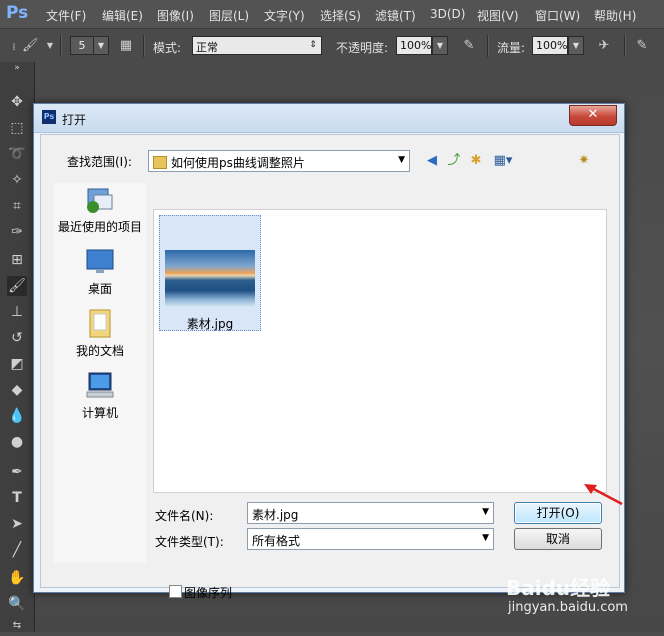  What do you see at coordinates (229, 15) in the screenshot?
I see `menu-layer: 图层(L)` at bounding box center [229, 15].